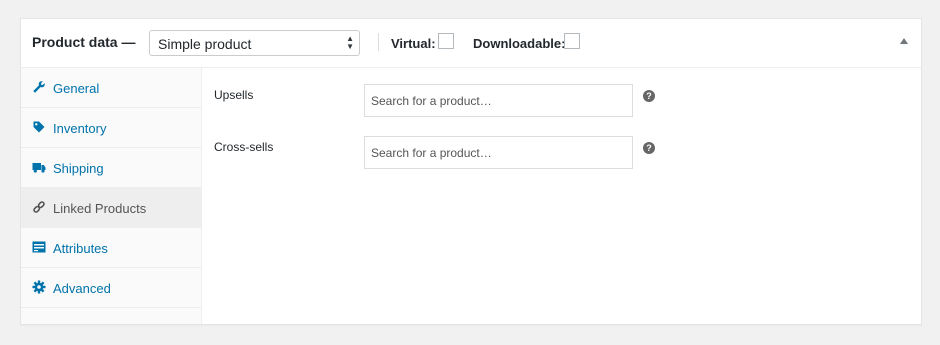 This screenshot has width=940, height=345. I want to click on tab-label: Linked Products, so click(100, 208).